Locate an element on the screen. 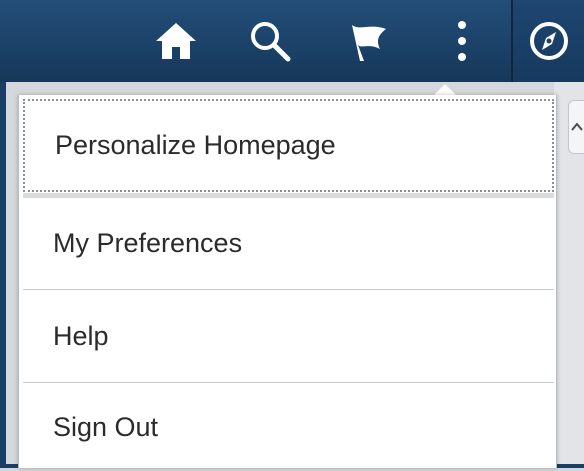  more-vertical-icon is located at coordinates (462, 41).